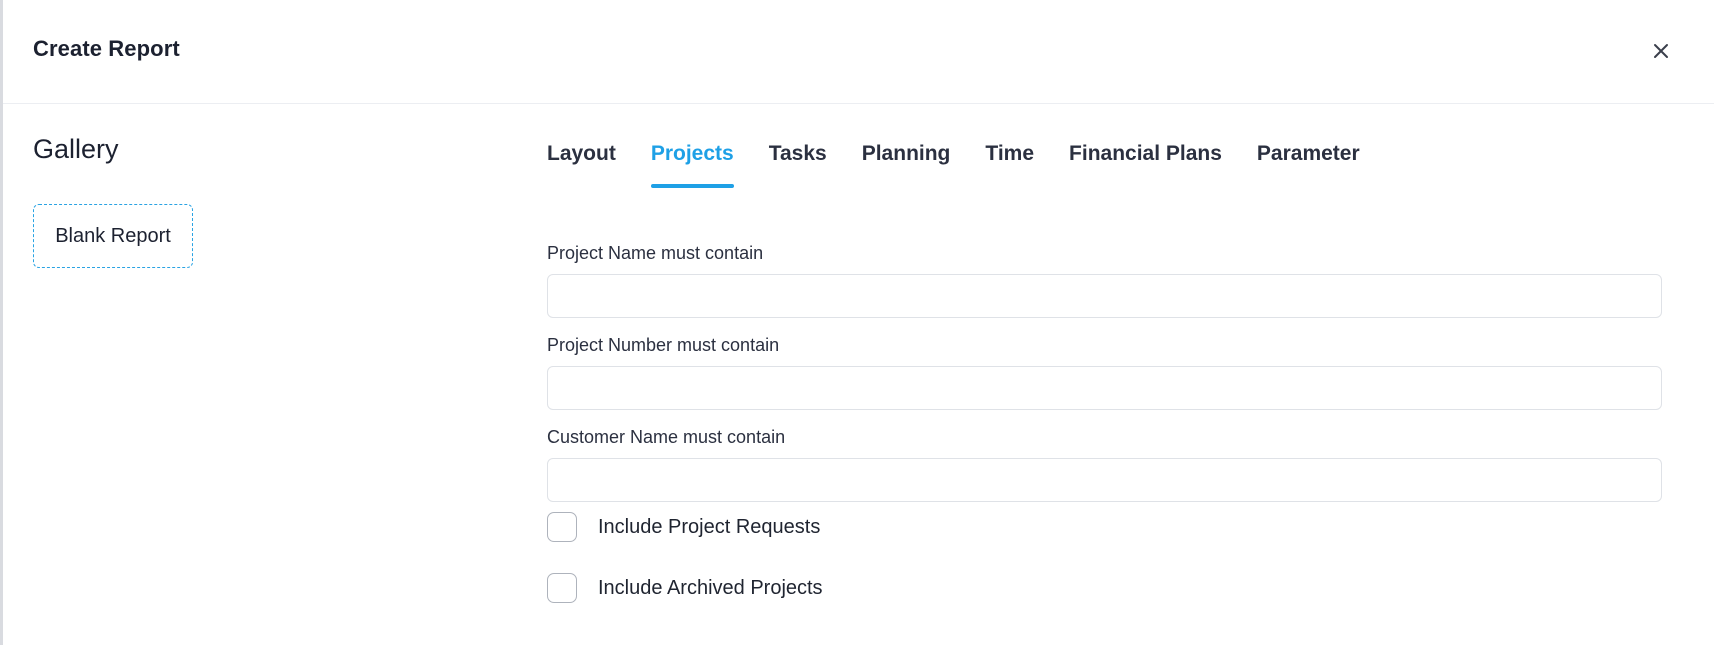 The height and width of the screenshot is (645, 1714). I want to click on tab-tasks: Tasks, so click(798, 165).